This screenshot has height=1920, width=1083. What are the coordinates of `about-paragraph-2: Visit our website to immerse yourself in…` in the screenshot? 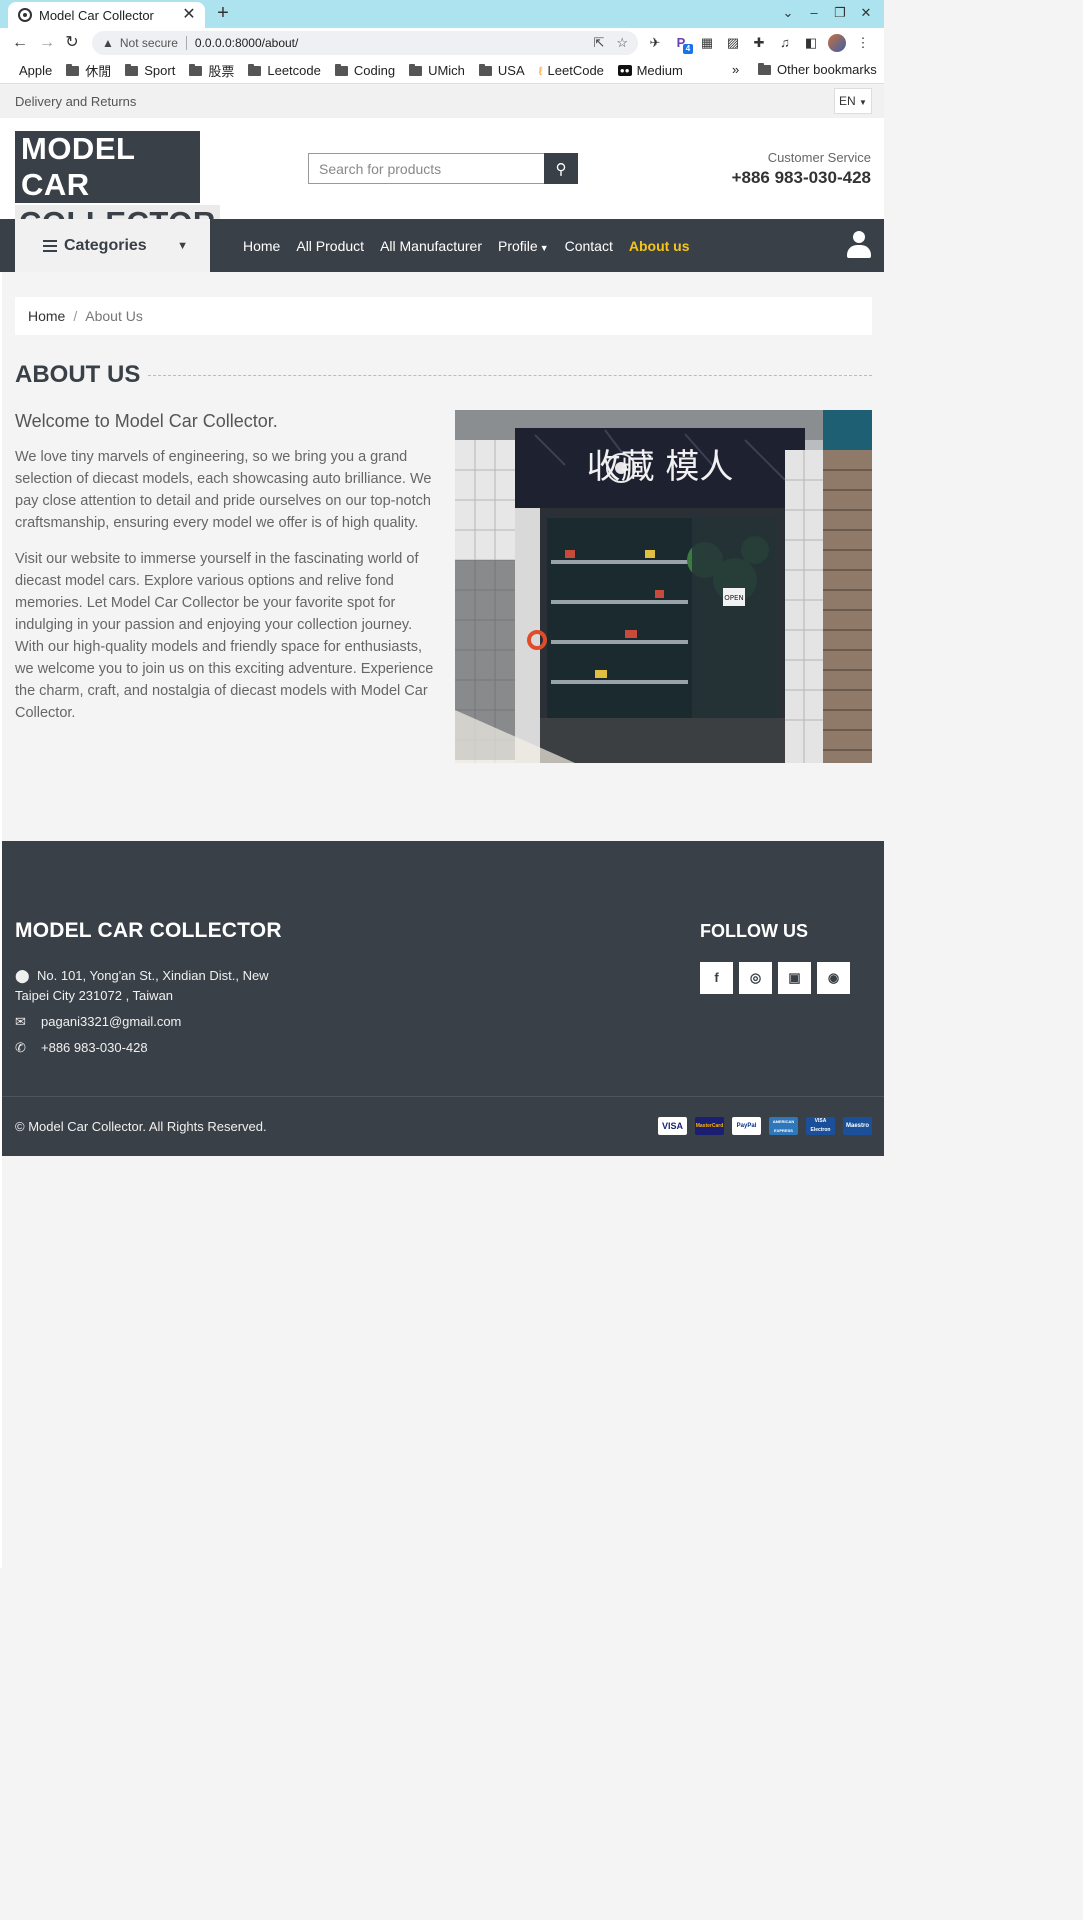 It's located at (224, 636).